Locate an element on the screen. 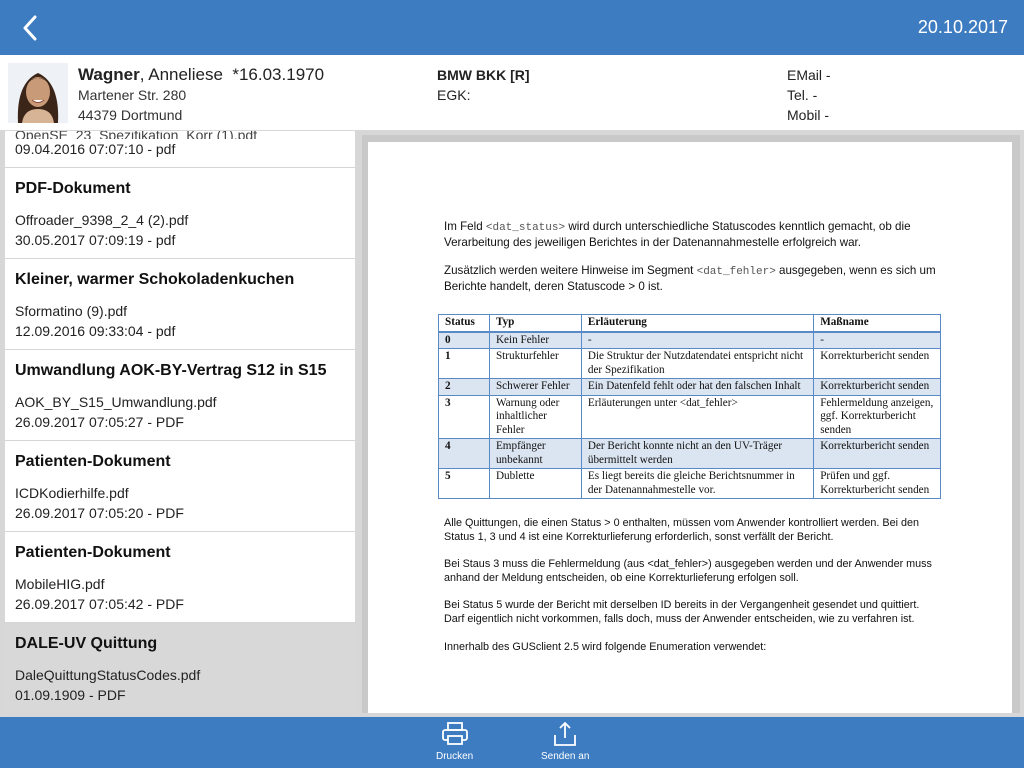 The image size is (1024, 768). patient-avatar is located at coordinates (38, 93).